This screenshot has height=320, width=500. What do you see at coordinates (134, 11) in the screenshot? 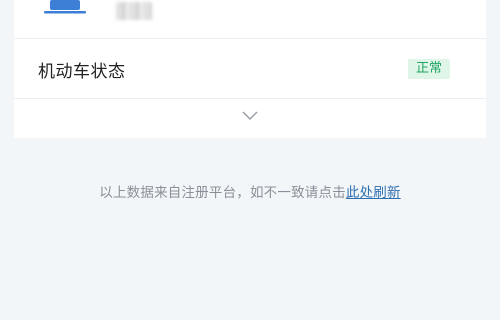
I see `license-plate-blurred` at bounding box center [134, 11].